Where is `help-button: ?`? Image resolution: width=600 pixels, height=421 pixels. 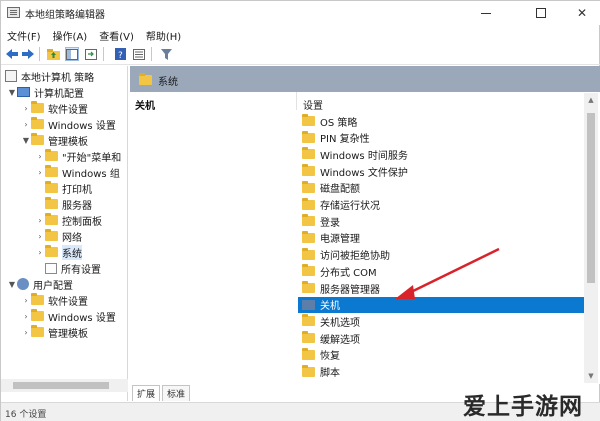
help-button: ? is located at coordinates (120, 54).